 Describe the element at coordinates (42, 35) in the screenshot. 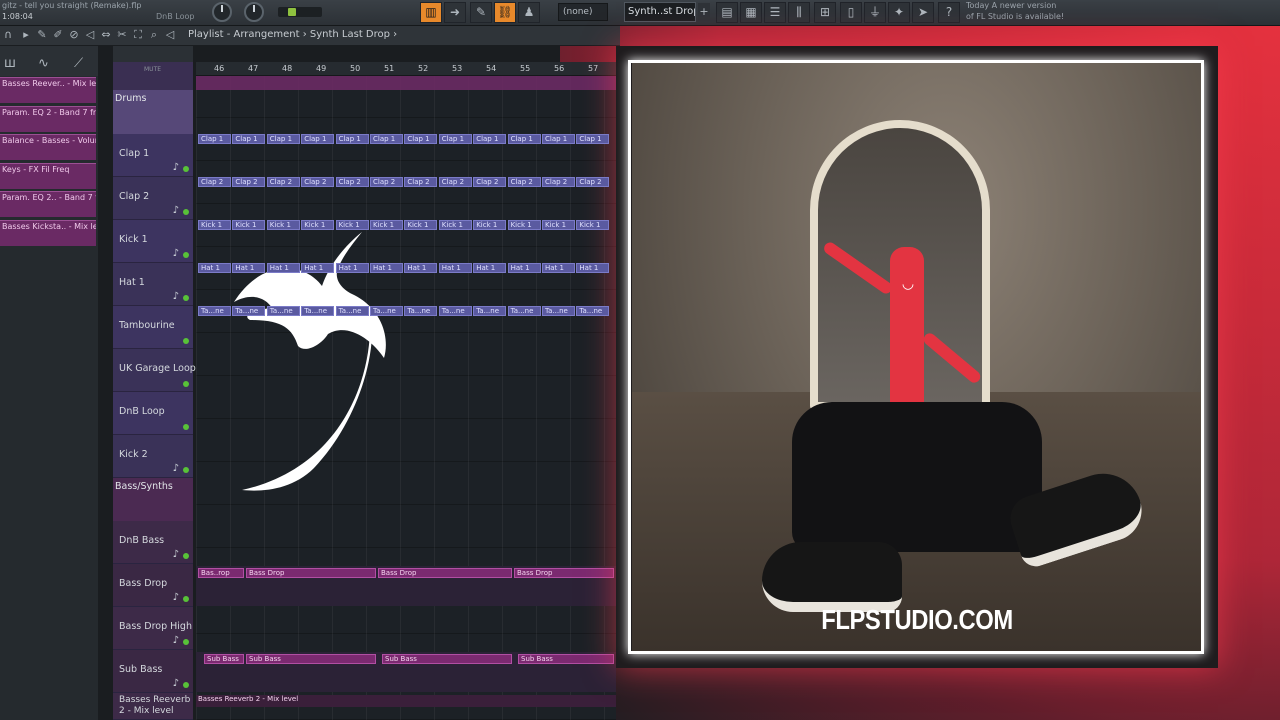

I see `pencil-tool-icon: ✎` at that location.